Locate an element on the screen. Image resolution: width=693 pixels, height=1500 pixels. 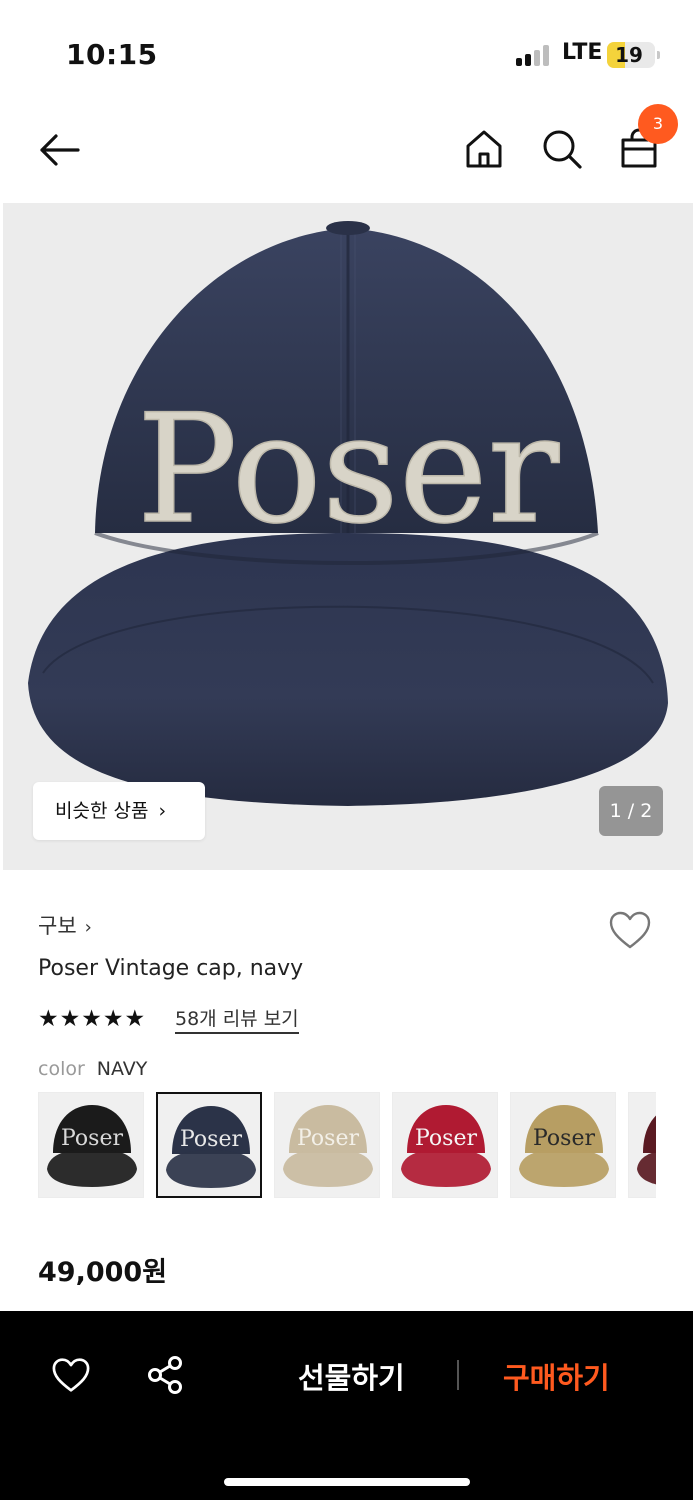
brand-link: 구보 › is located at coordinates (65, 925).